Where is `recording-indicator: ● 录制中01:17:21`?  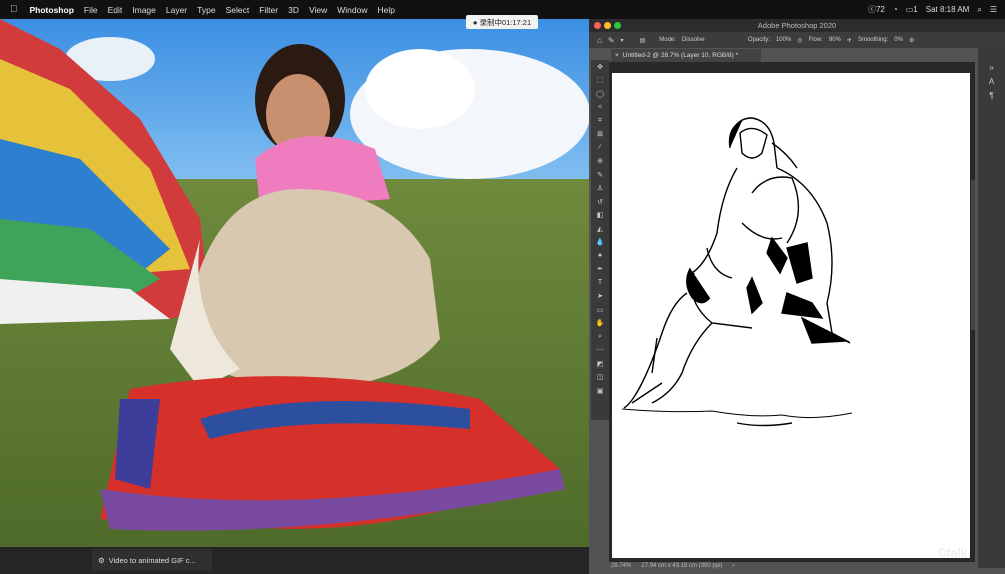
recording-indicator: ● 录制中01:17:21 is located at coordinates (502, 22).